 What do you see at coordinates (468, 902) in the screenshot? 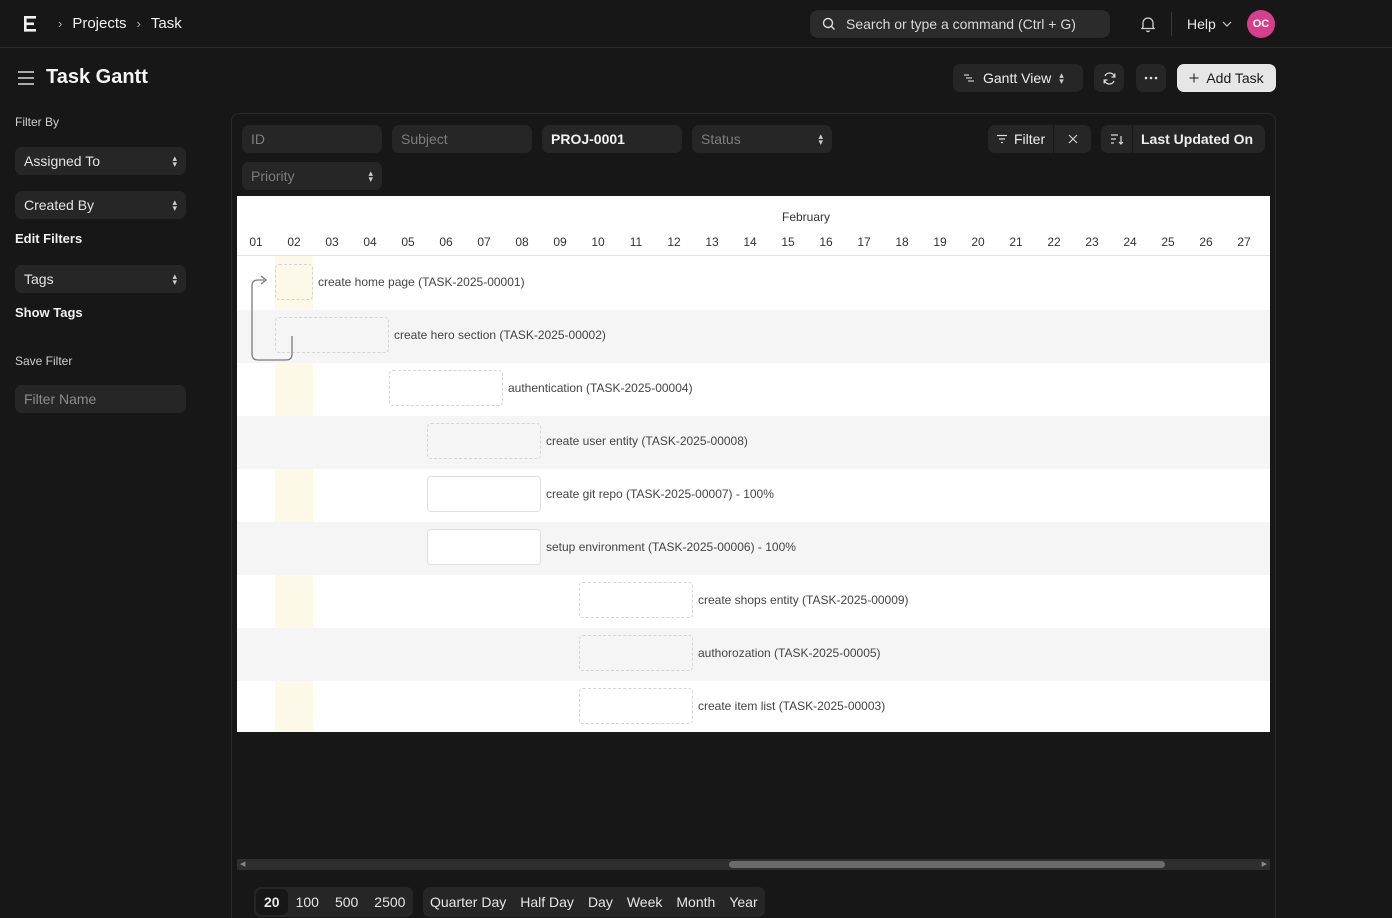
I see `view-mode-quarter-day: Quarter Day` at bounding box center [468, 902].